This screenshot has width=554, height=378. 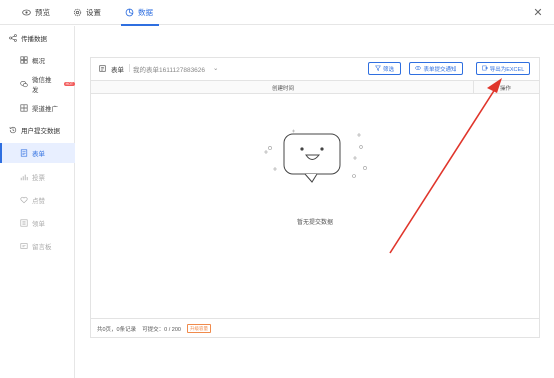 I want to click on bar-chart-icon, so click(x=24, y=177).